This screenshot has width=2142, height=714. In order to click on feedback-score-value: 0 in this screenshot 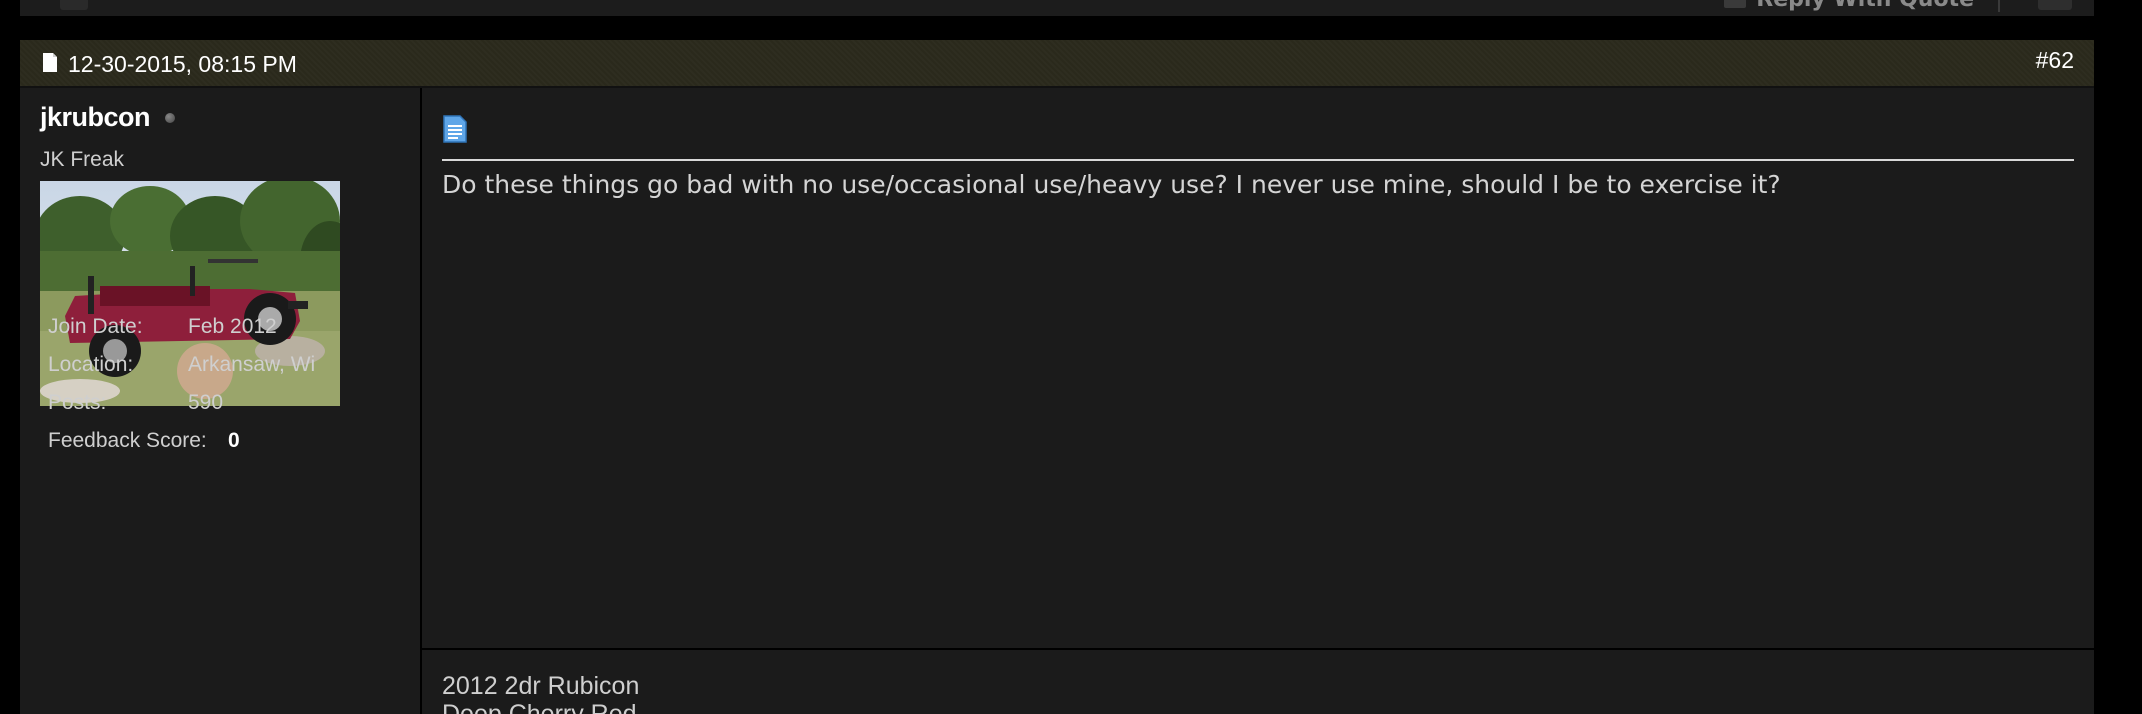, I will do `click(234, 441)`.